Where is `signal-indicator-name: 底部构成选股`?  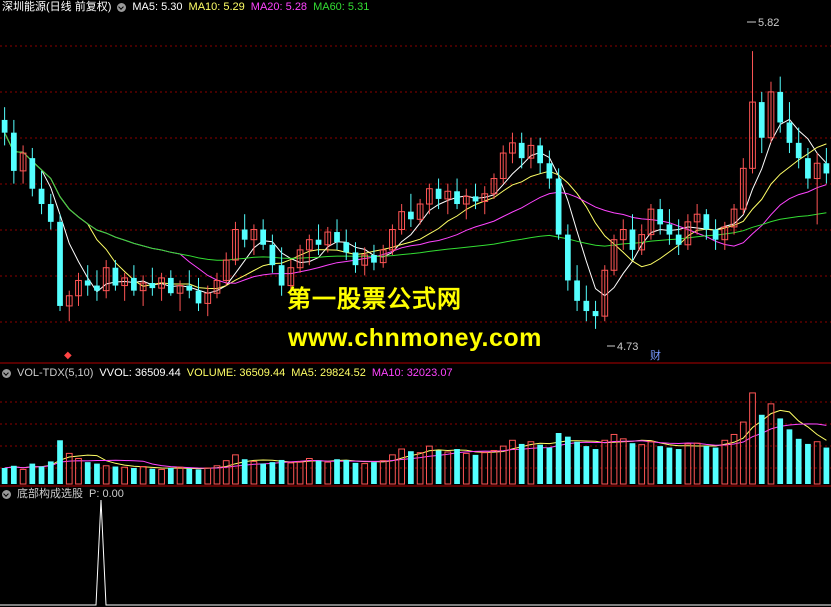
signal-indicator-name: 底部构成选股 is located at coordinates (50, 494).